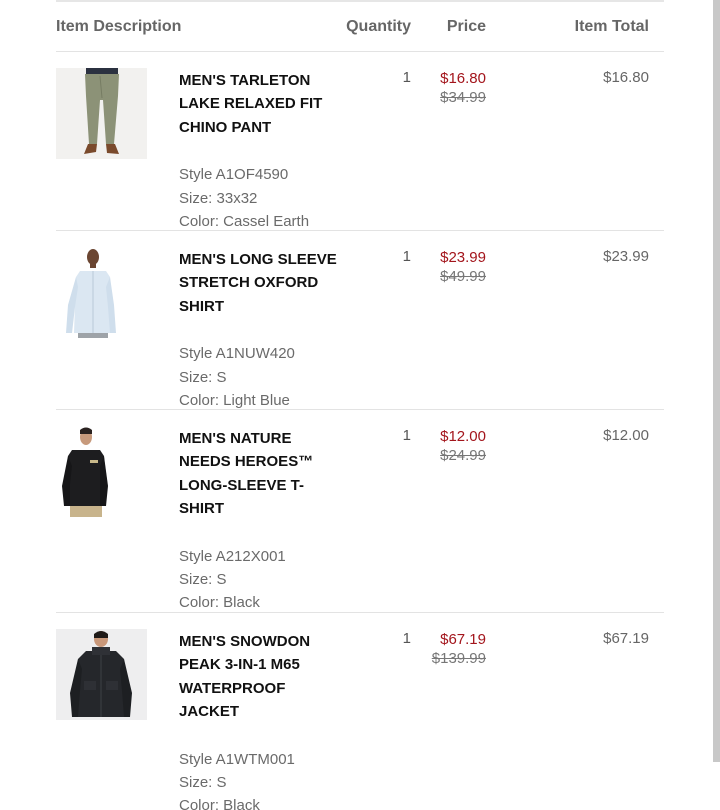 The width and height of the screenshot is (720, 810). What do you see at coordinates (463, 455) in the screenshot?
I see `original-price: $24.99` at bounding box center [463, 455].